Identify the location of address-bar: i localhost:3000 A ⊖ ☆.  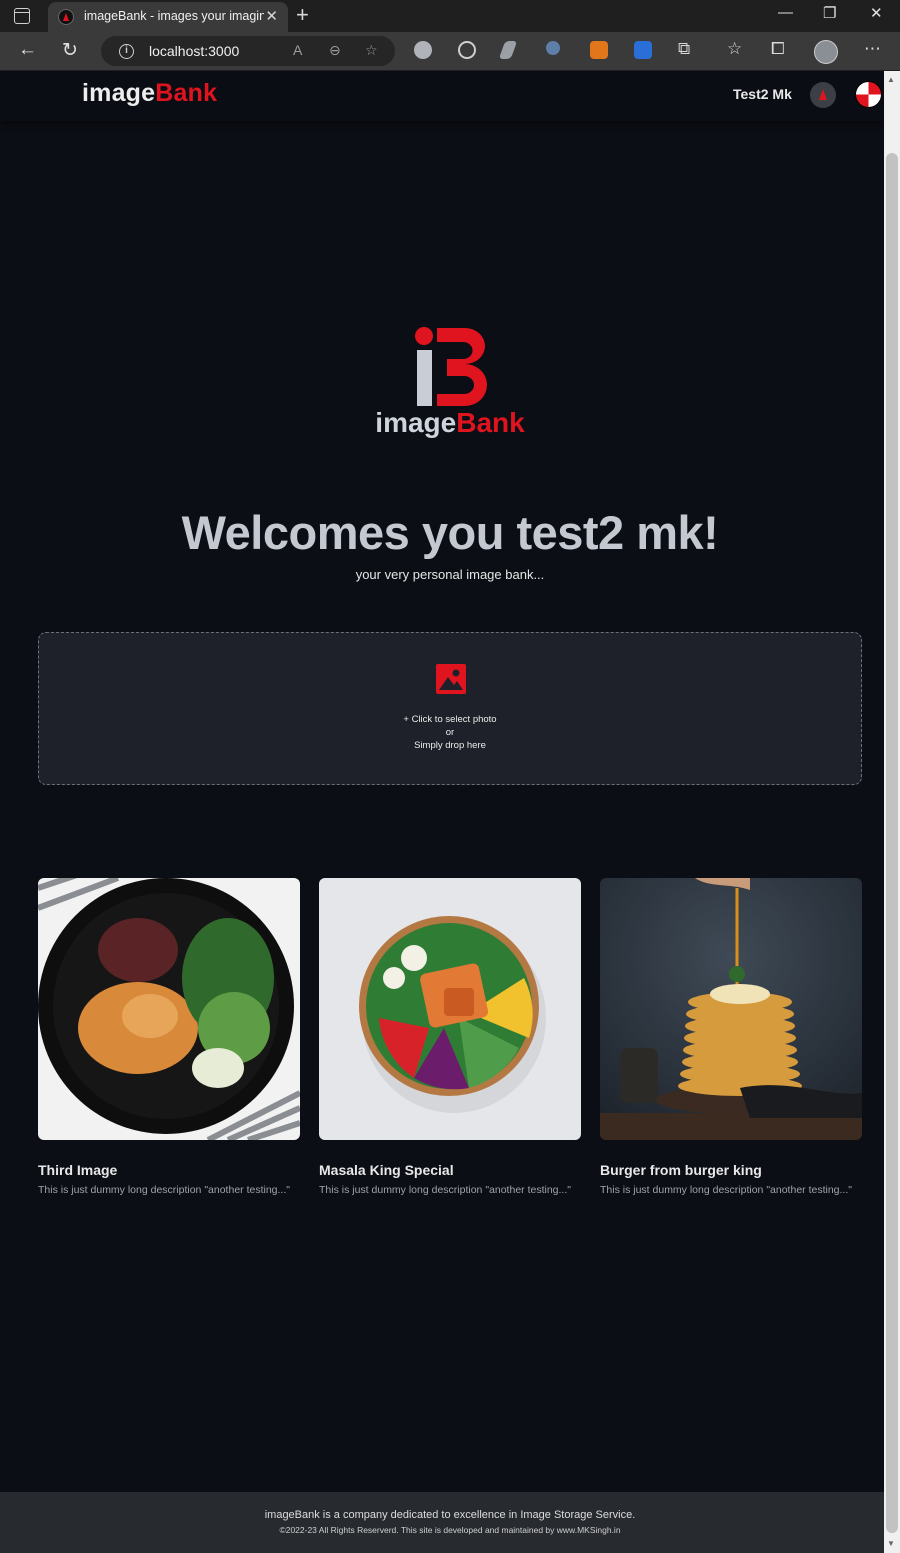
(248, 51).